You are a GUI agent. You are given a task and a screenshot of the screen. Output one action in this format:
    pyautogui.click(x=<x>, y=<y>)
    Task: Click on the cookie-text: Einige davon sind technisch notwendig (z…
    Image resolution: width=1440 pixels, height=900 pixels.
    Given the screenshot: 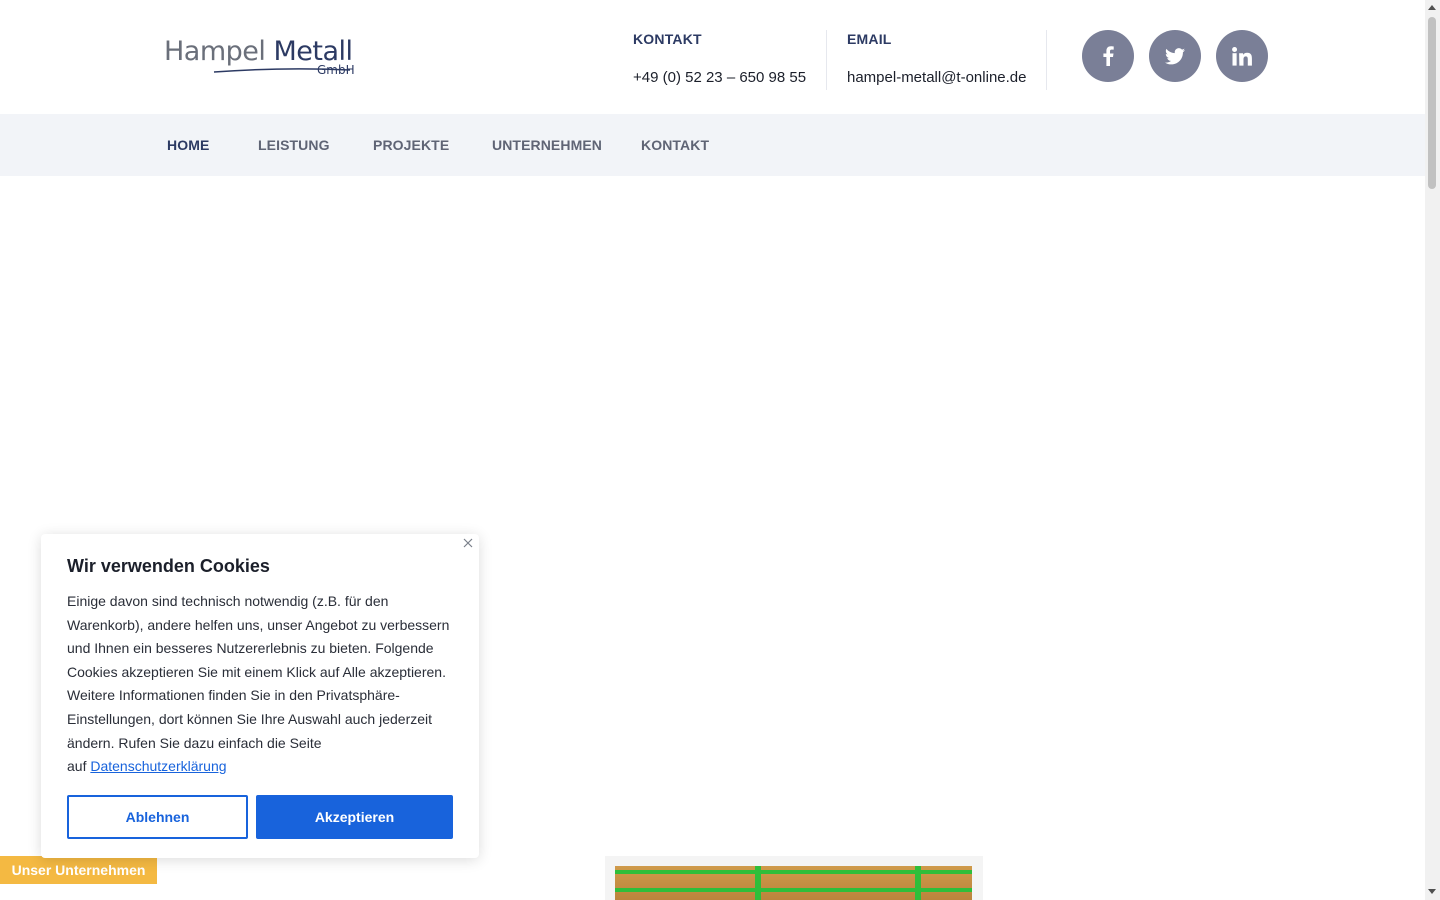 What is the action you would take?
    pyautogui.click(x=262, y=684)
    